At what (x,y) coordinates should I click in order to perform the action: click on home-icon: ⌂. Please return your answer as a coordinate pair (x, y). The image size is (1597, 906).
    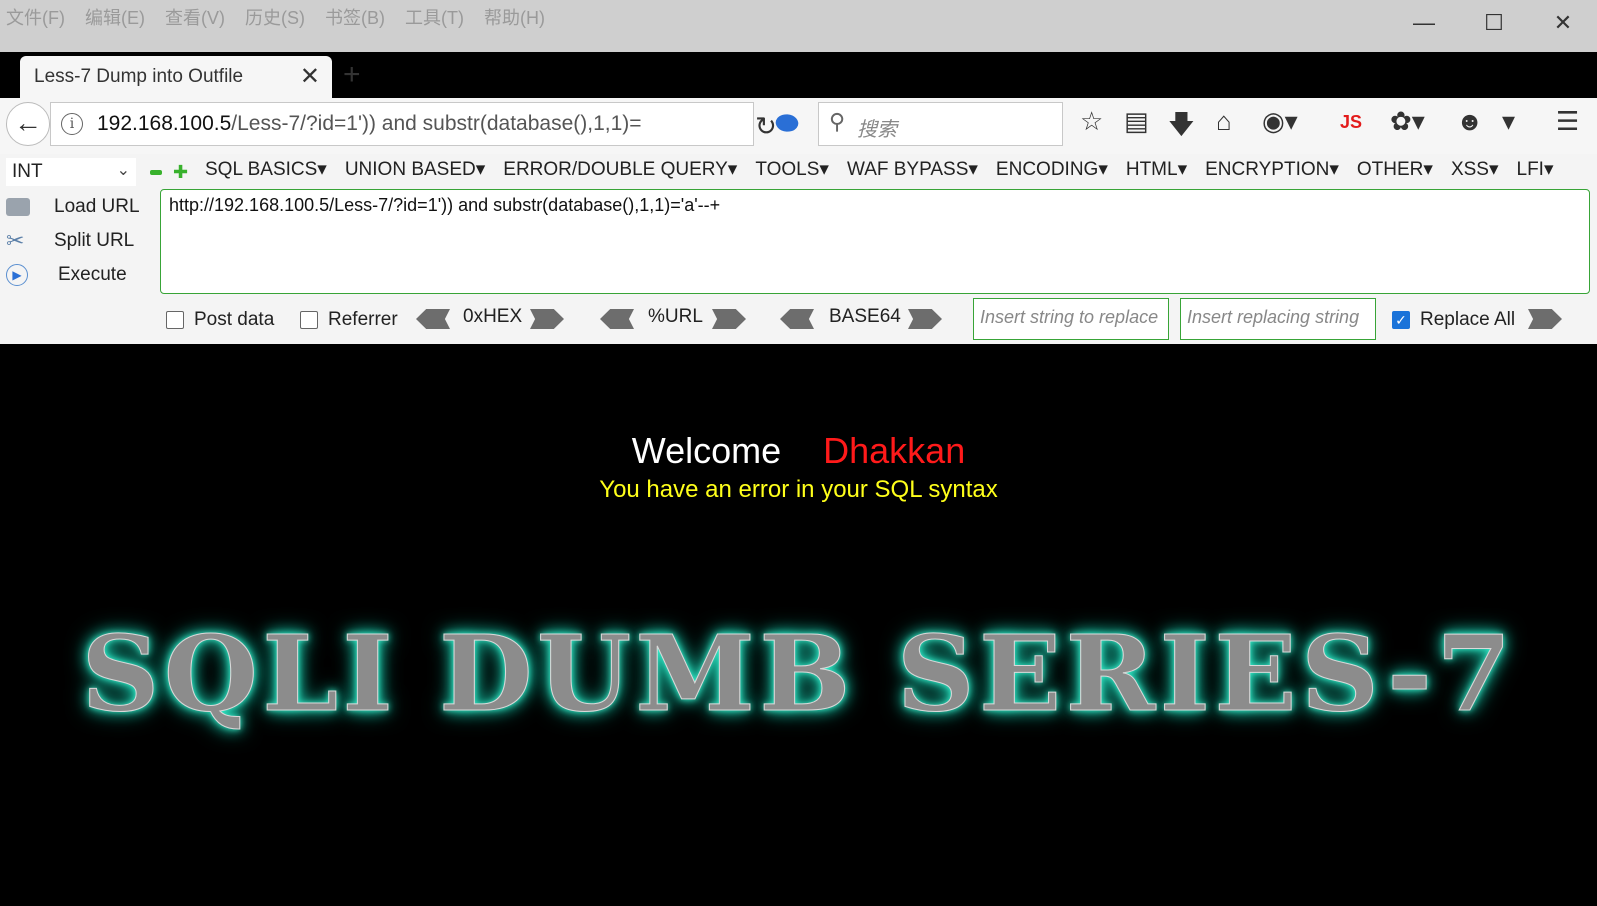
    Looking at the image, I should click on (1224, 121).